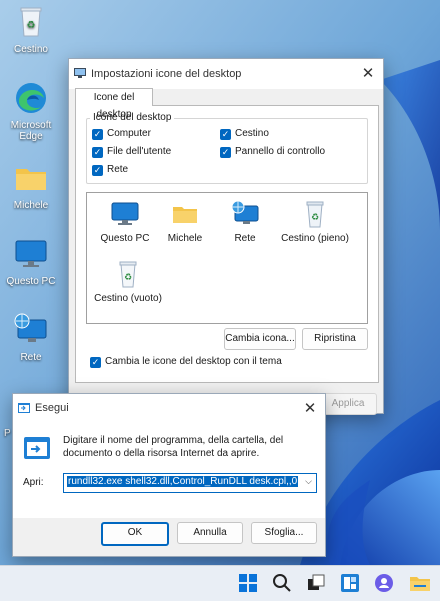 The height and width of the screenshot is (601, 440). What do you see at coordinates (128, 298) in the screenshot?
I see `list-item-label: Cestino (vuoto)` at bounding box center [128, 298].